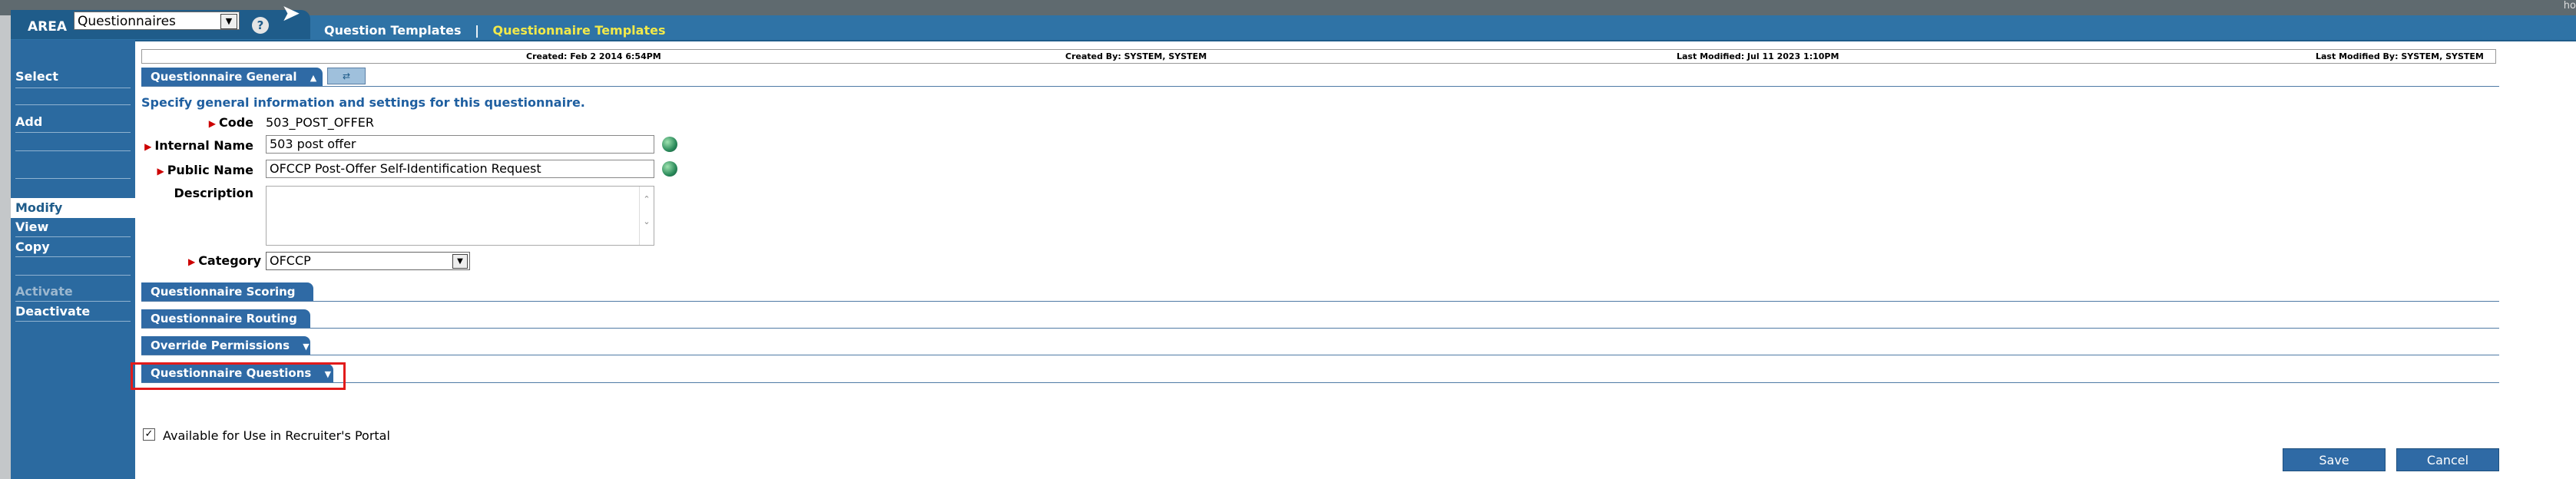 Image resolution: width=2576 pixels, height=479 pixels. Describe the element at coordinates (235, 123) in the screenshot. I see `code-label-text: Code` at that location.